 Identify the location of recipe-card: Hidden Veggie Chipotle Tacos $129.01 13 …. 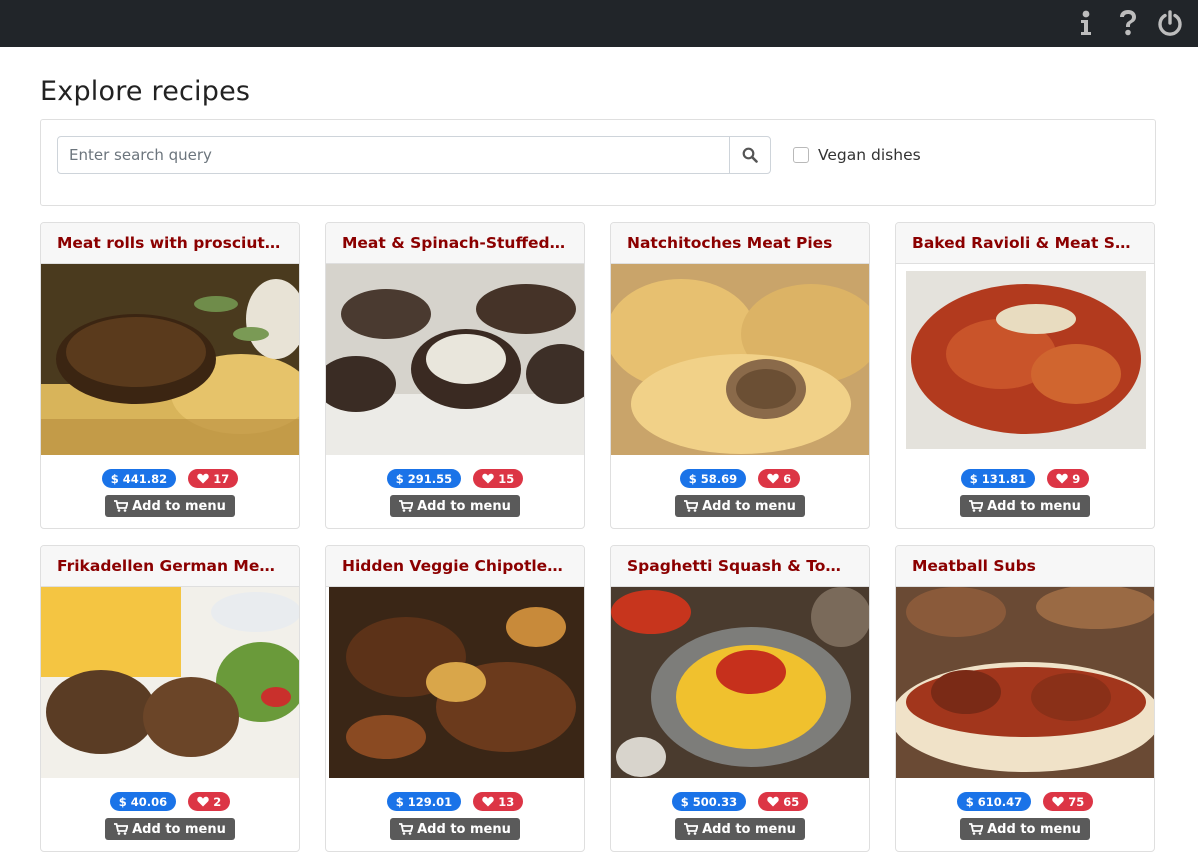
(455, 698).